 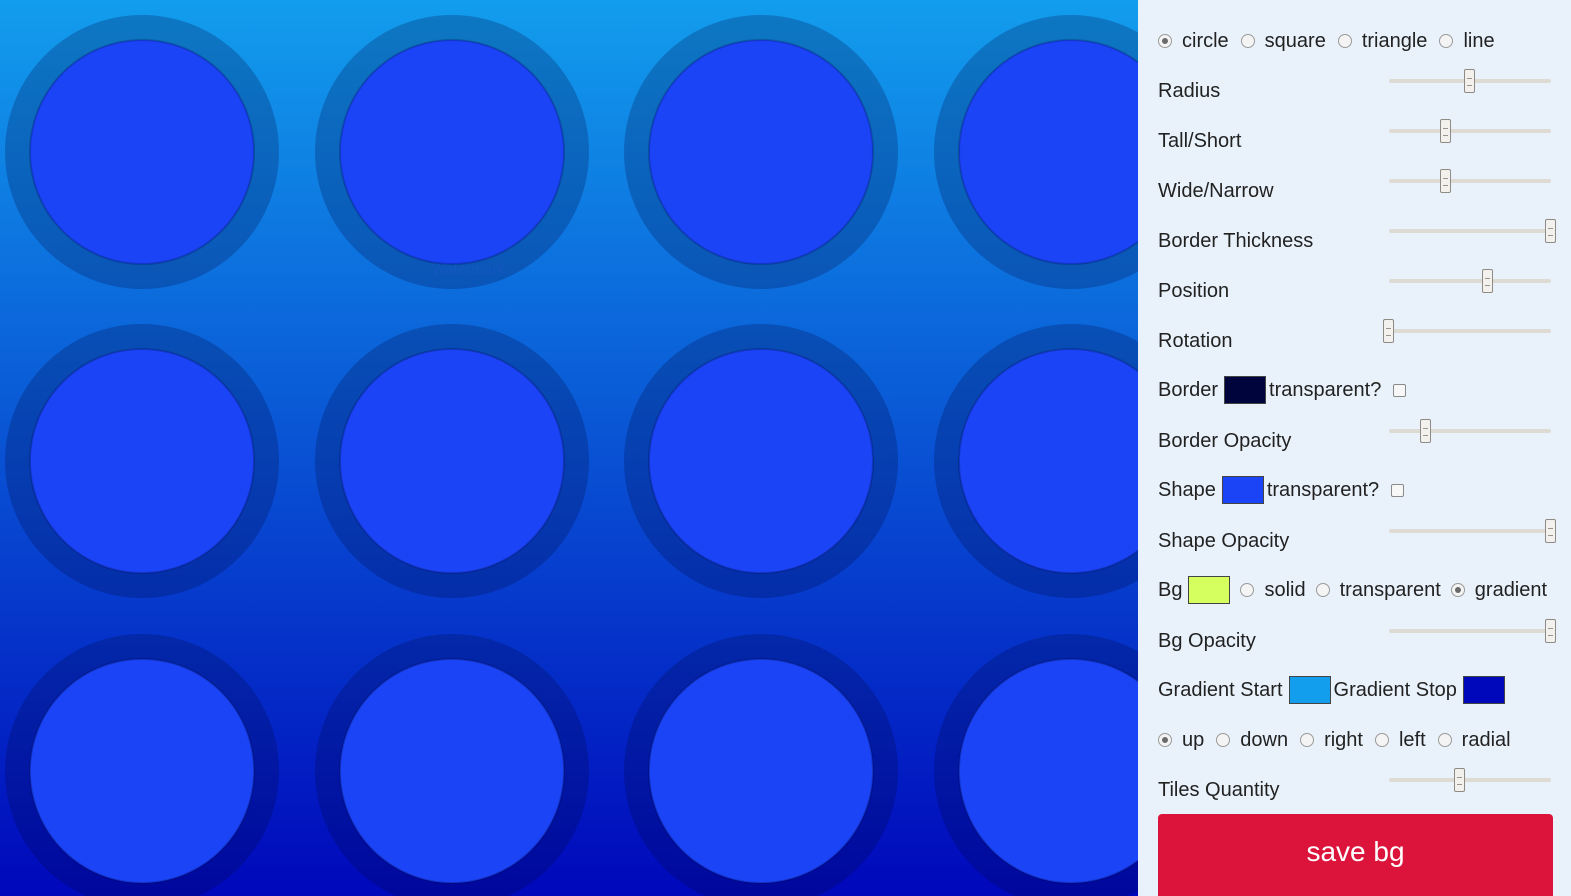 What do you see at coordinates (1165, 41) in the screenshot?
I see `radio-circle` at bounding box center [1165, 41].